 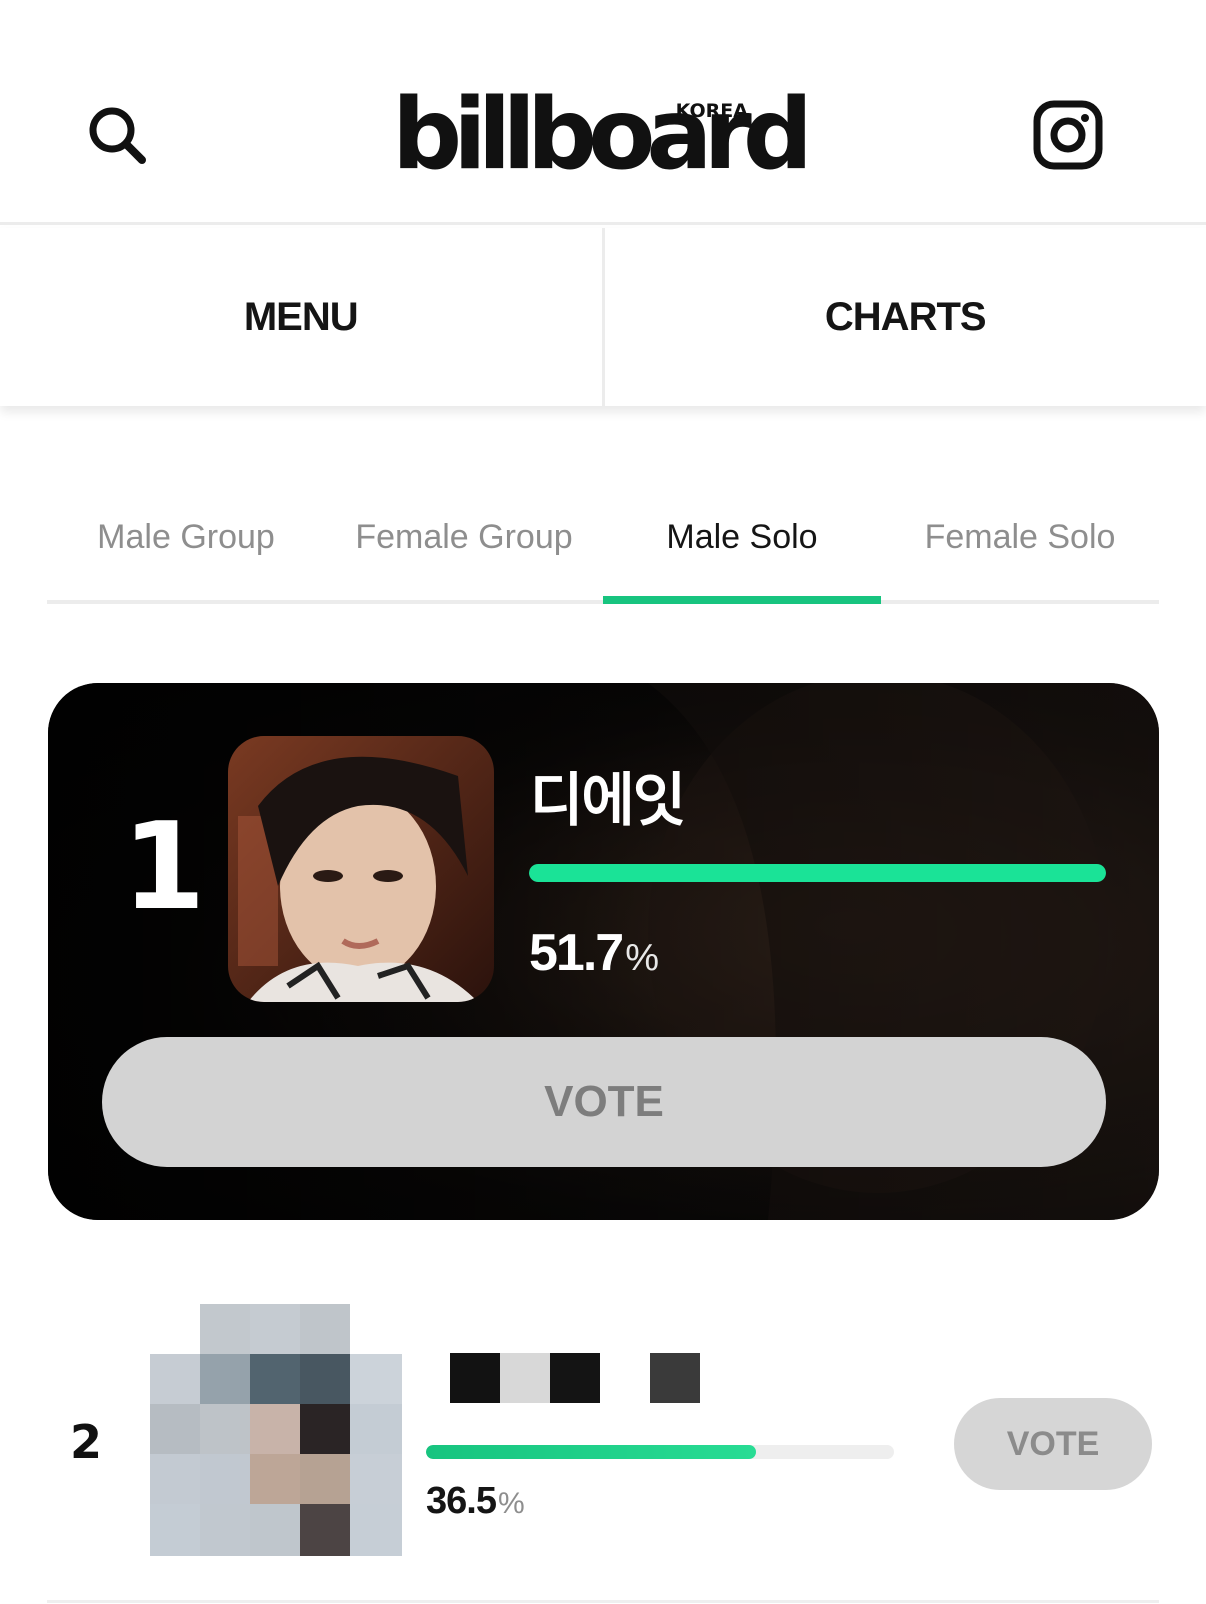 What do you see at coordinates (602, 135) in the screenshot?
I see `billboard-korea-logo: billboard KOREA` at bounding box center [602, 135].